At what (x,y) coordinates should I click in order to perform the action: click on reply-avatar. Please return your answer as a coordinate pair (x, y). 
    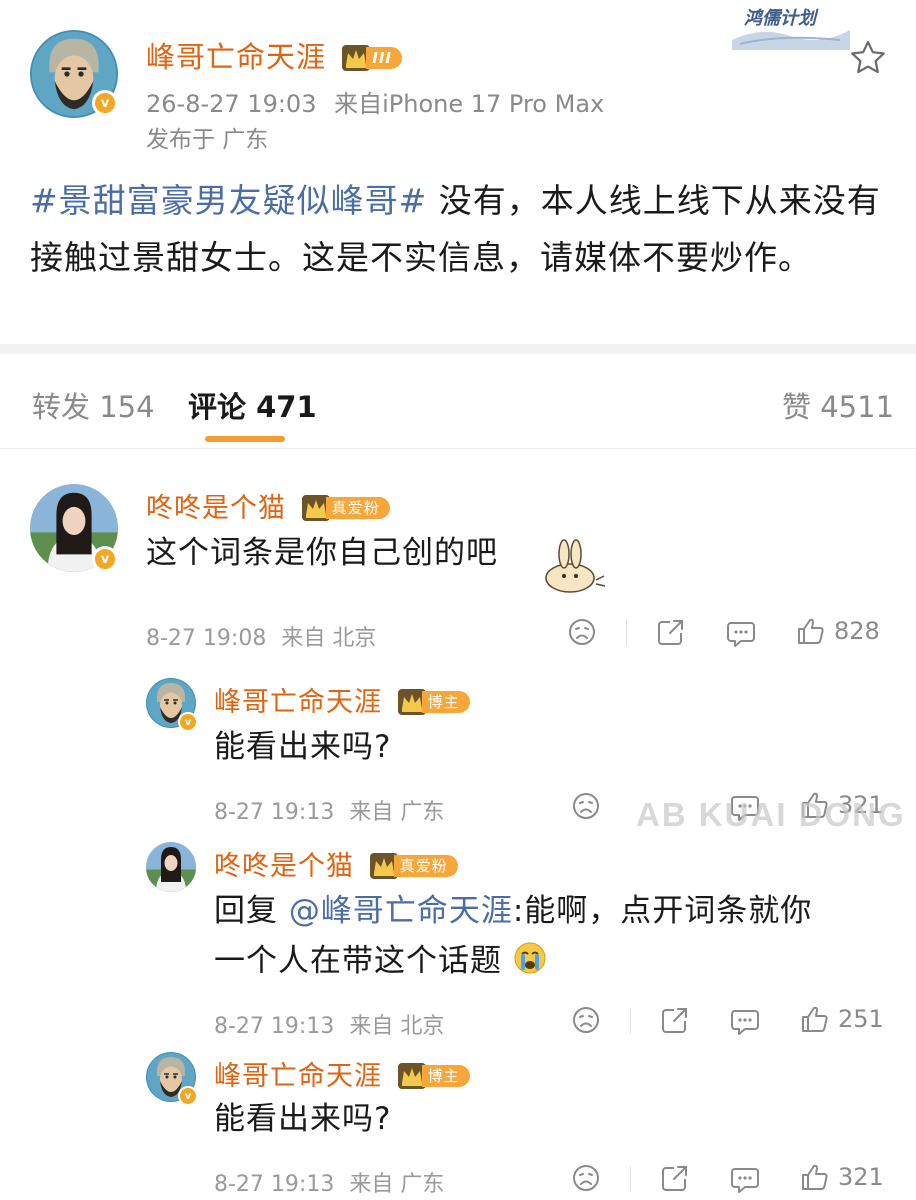
    Looking at the image, I should click on (171, 867).